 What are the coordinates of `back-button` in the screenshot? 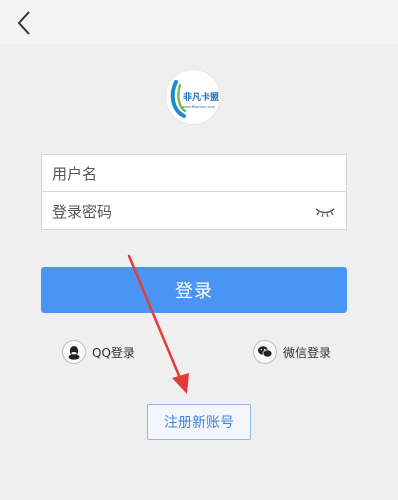 It's located at (25, 23).